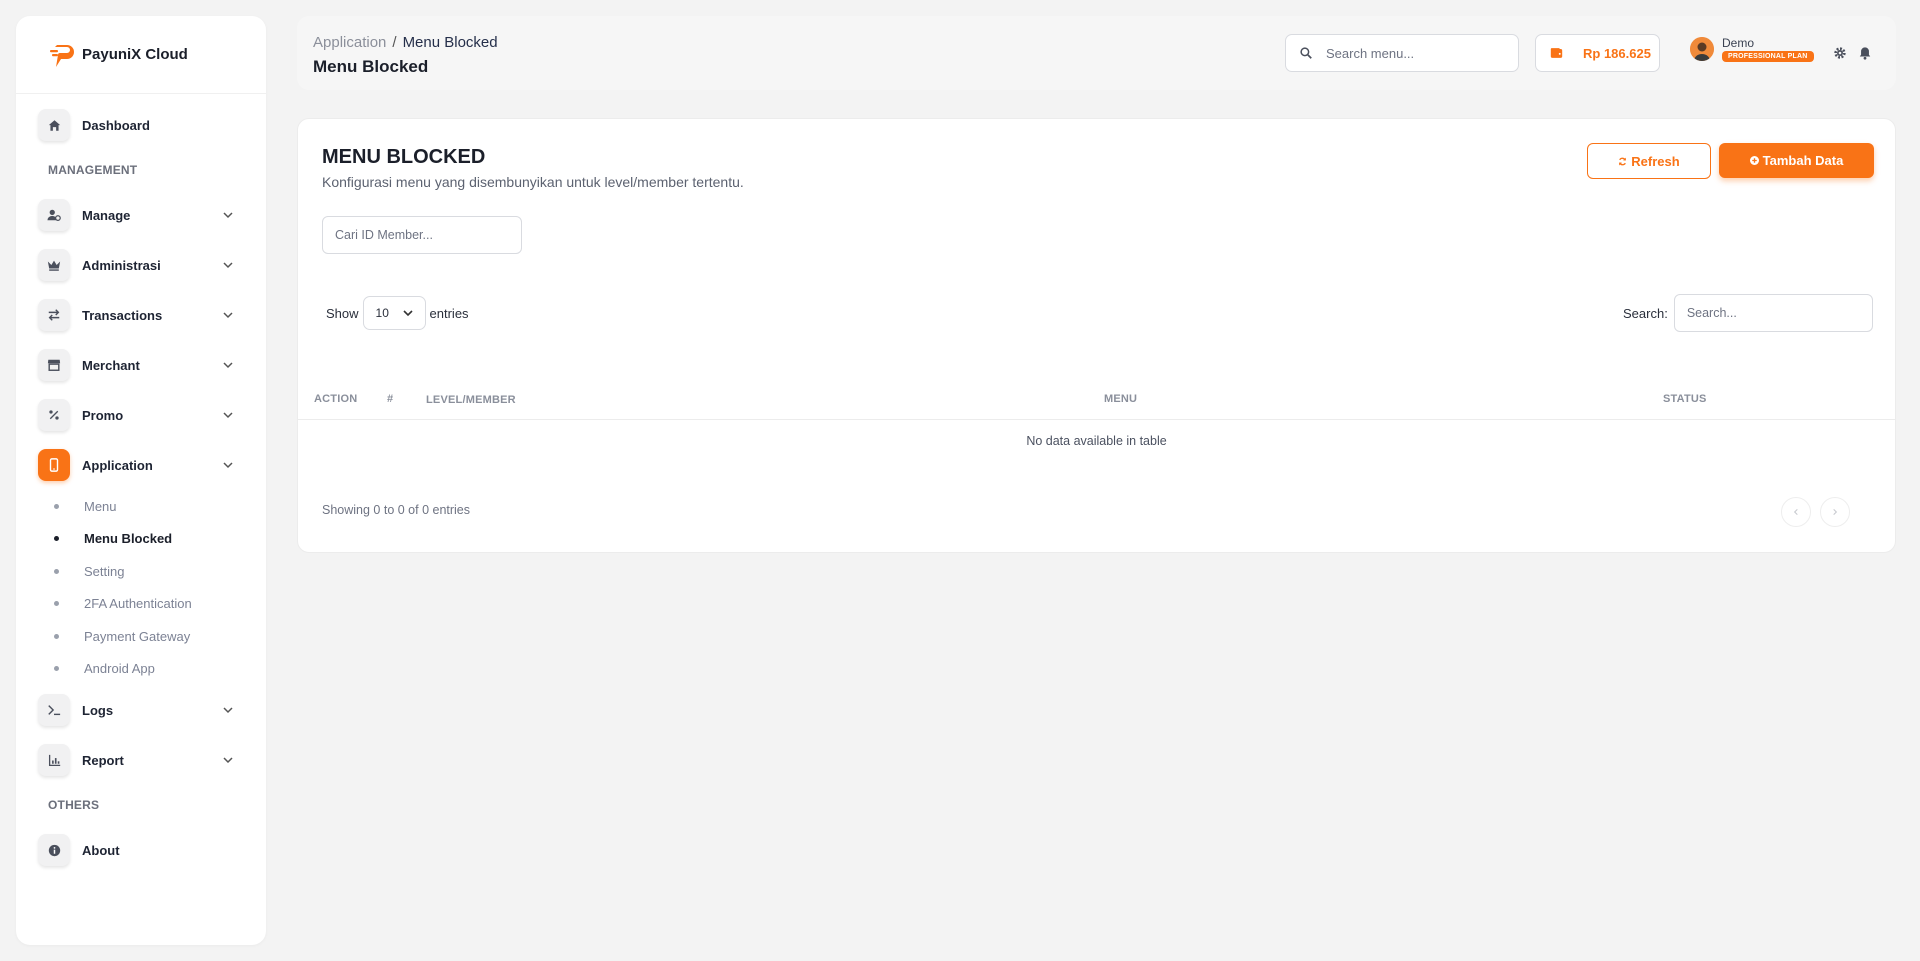  I want to click on submenu-label: Menu, so click(100, 506).